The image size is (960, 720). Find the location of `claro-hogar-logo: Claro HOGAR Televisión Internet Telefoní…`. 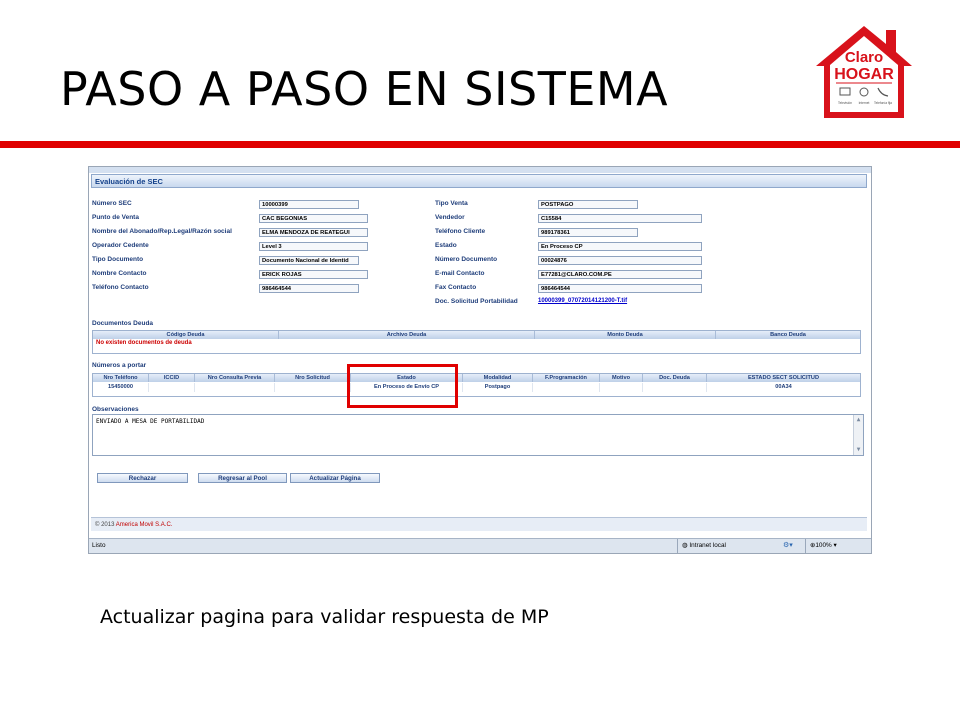

claro-hogar-logo: Claro HOGAR Televisión Internet Telefoní… is located at coordinates (864, 72).